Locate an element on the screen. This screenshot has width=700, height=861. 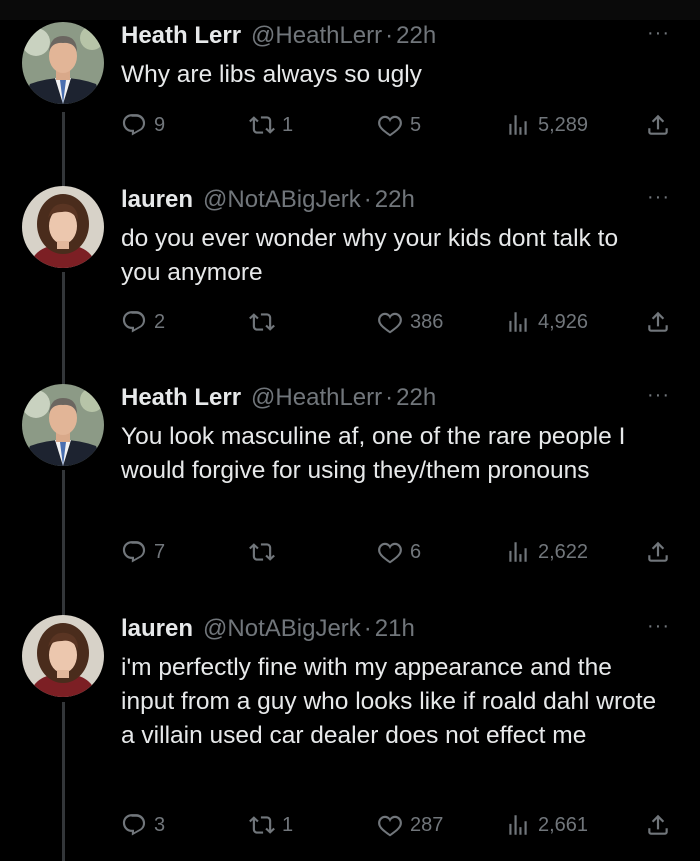
action-bar: 7 6 2,622 is located at coordinates (401, 552).